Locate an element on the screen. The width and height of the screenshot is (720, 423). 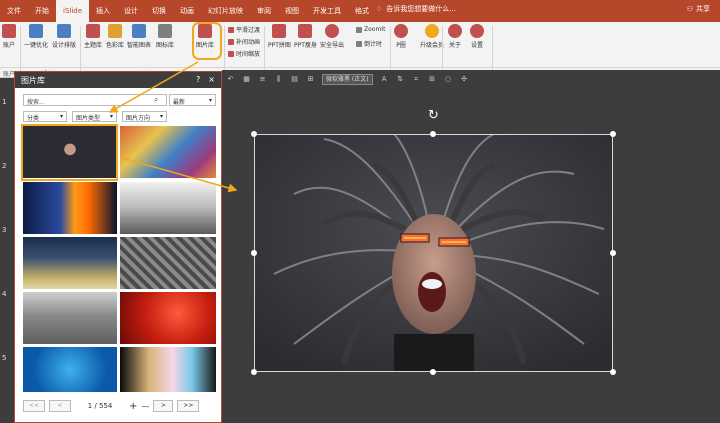
arrow-to-panel is located at coordinates (153, 87).